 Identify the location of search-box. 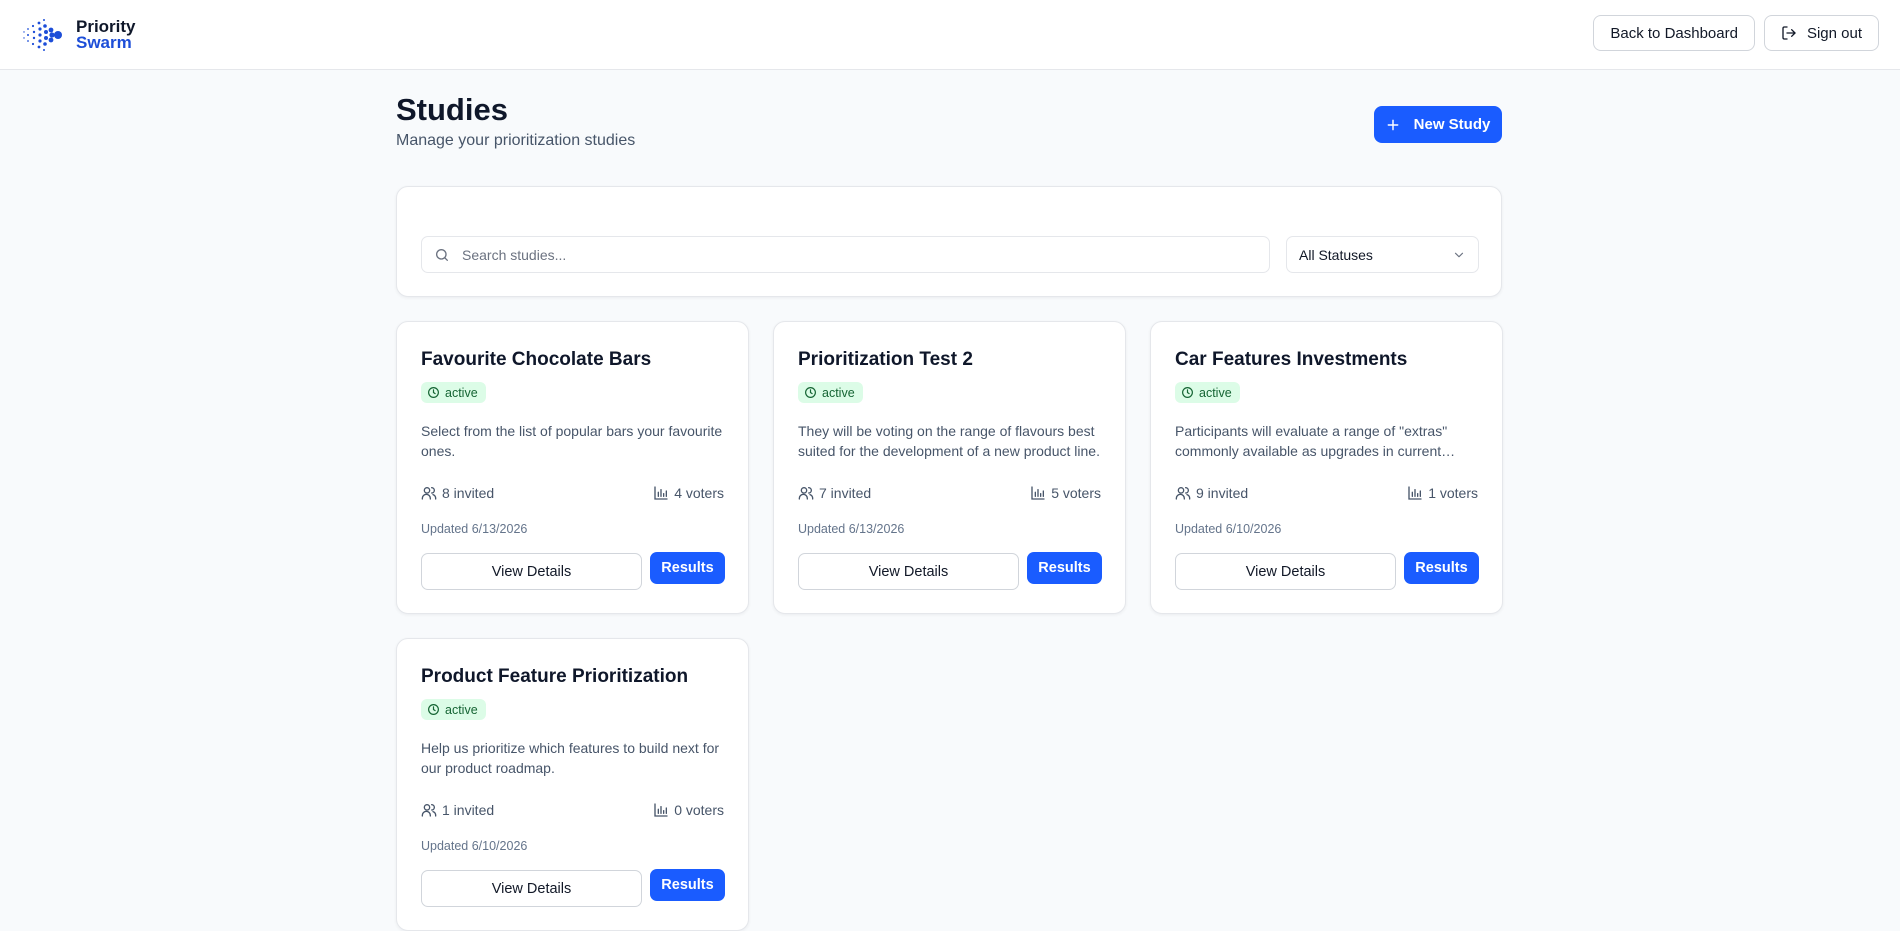
(845, 254).